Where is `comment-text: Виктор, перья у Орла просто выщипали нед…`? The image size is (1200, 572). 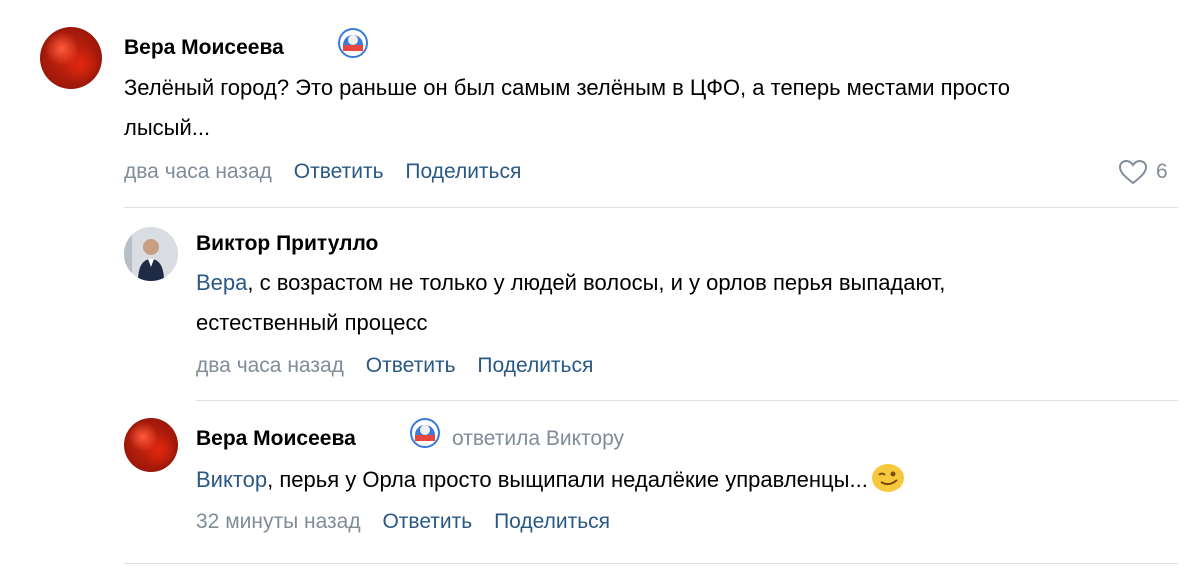
comment-text: Виктор, перья у Орла просто выщипали нед… is located at coordinates (691, 480).